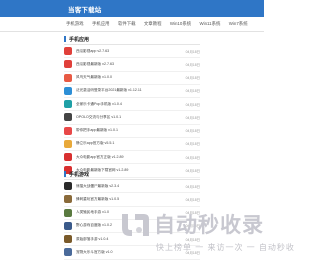 This screenshot has width=320, height=269. I want to click on item-name-link: 风鸟天气最新版 v1.0.0, so click(131, 77).